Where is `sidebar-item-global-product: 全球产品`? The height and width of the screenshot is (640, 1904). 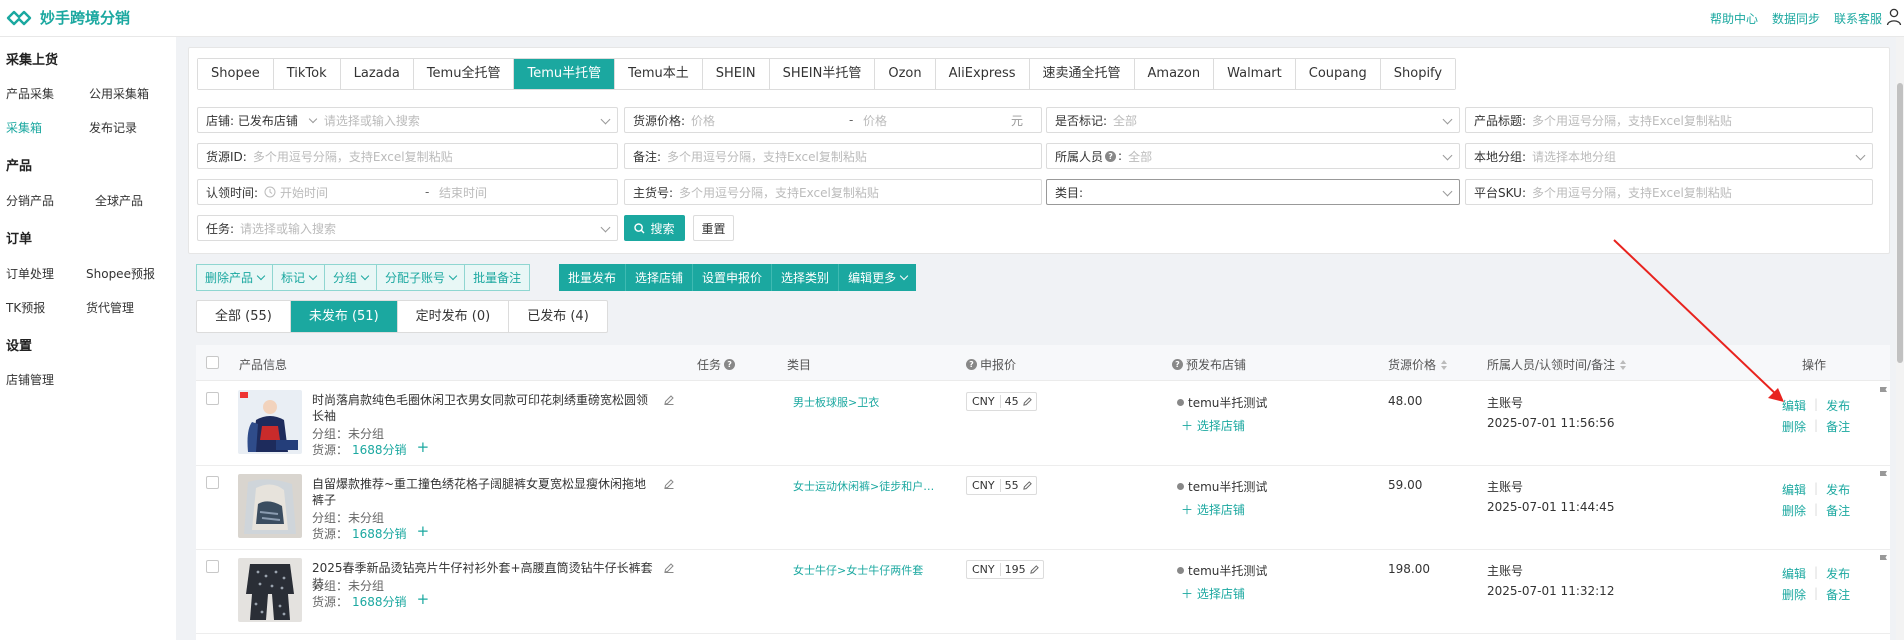 sidebar-item-global-product: 全球产品 is located at coordinates (119, 200).